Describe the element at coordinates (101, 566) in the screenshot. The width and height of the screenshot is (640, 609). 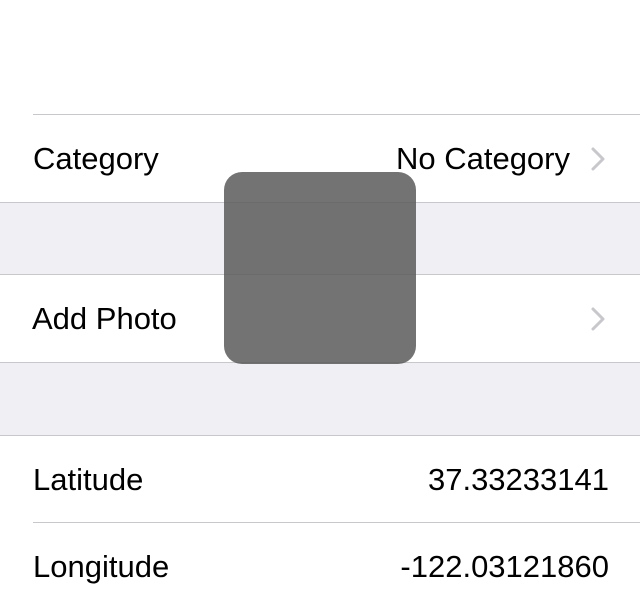
I see `longitude-label: Longitude` at that location.